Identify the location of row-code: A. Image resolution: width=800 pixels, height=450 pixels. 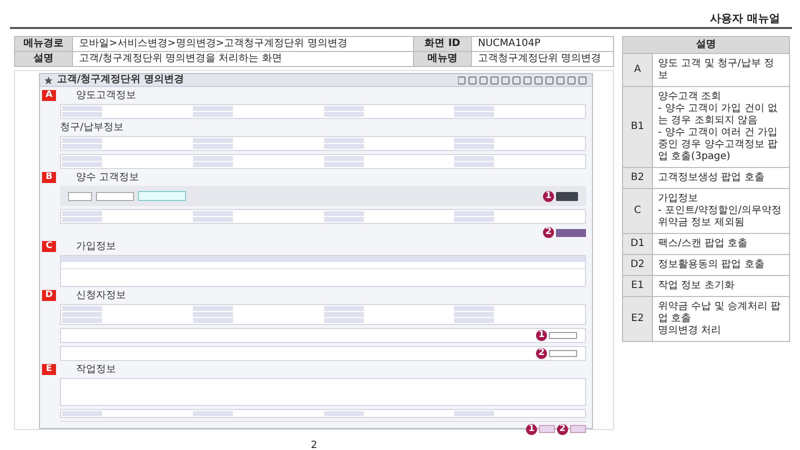
(638, 70).